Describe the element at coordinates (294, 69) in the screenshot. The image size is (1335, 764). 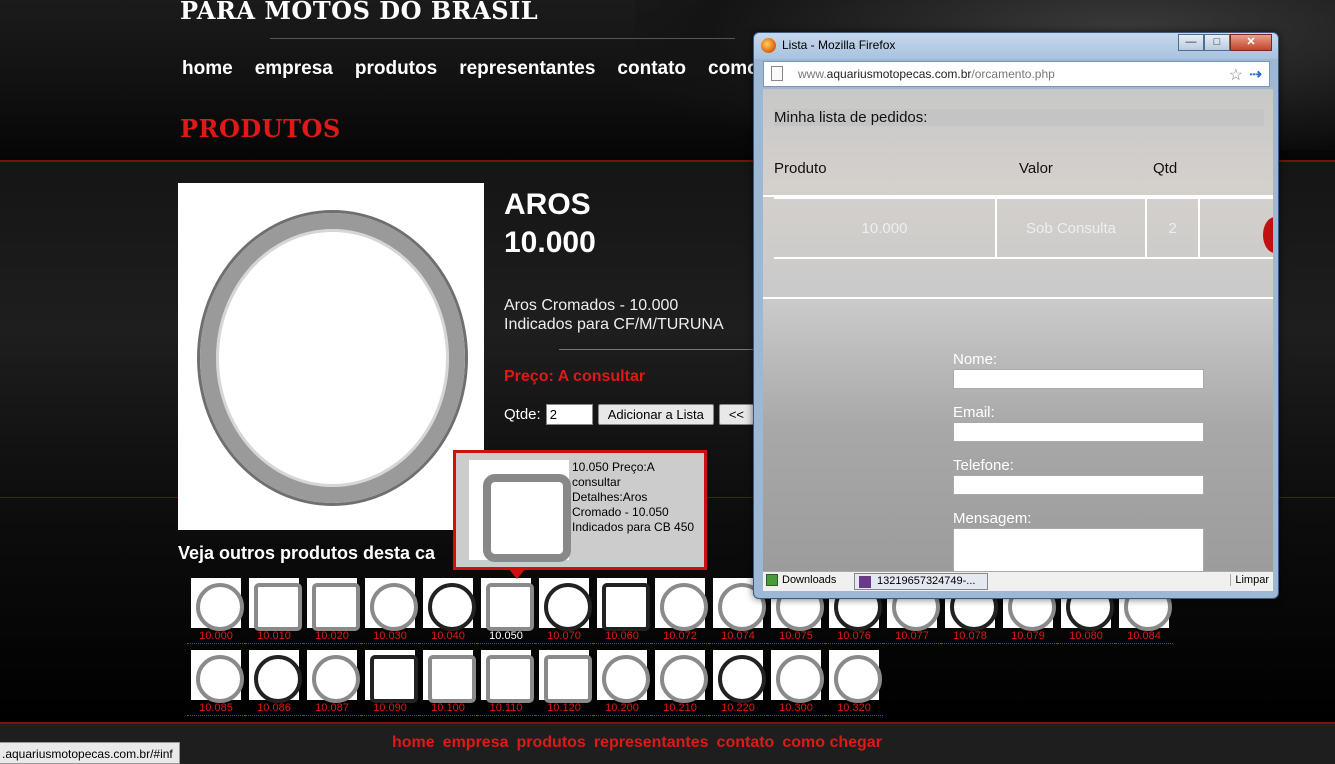
I see `nav-empresa: empresa` at that location.